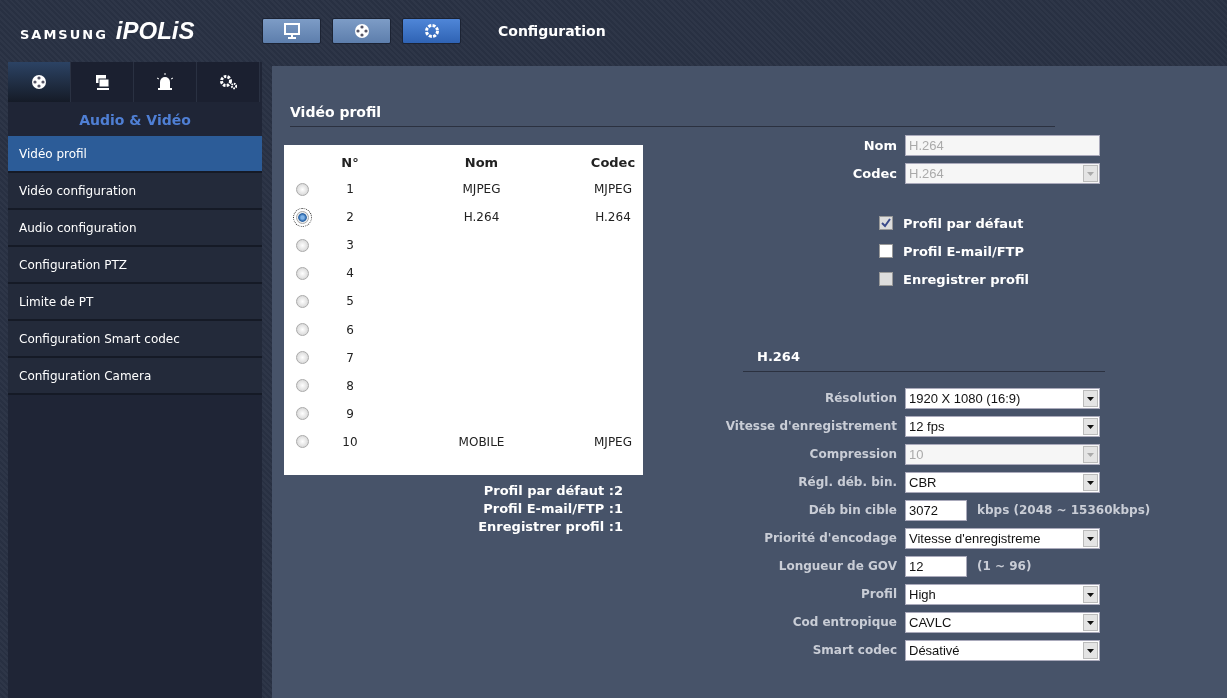  I want to click on dropdown: Désativé, so click(1002, 650).